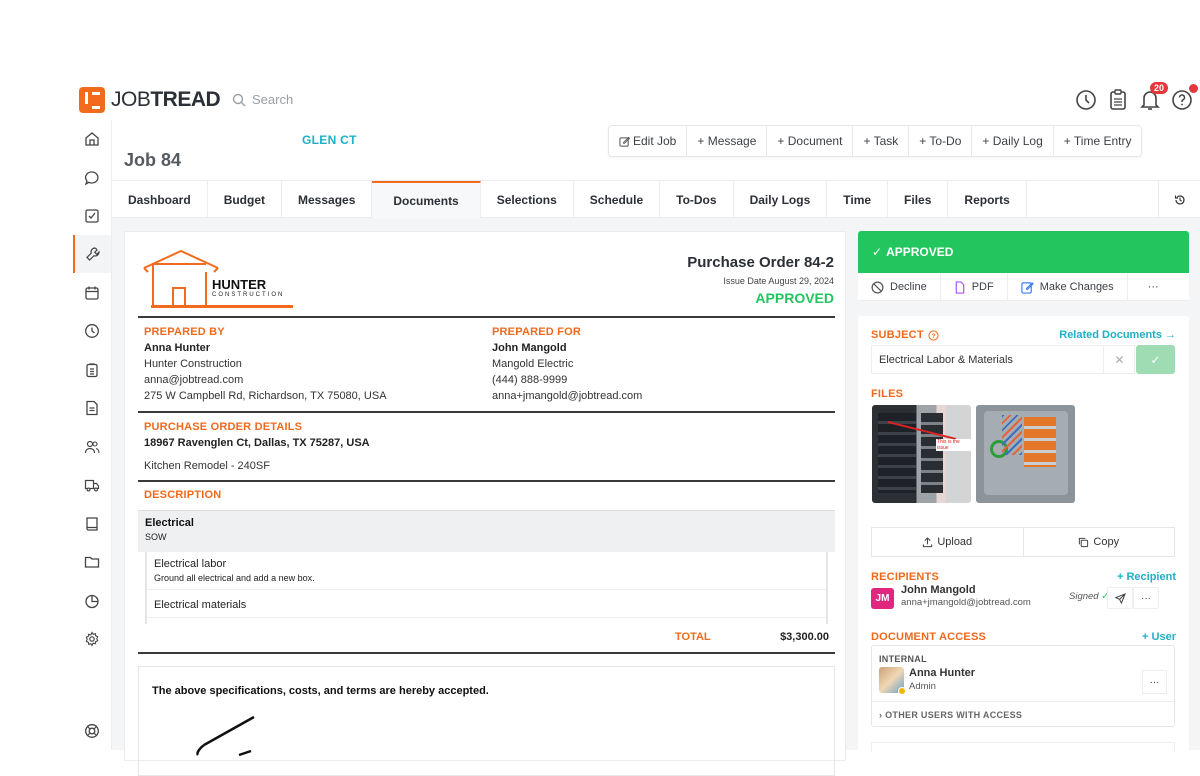  I want to click on sidebar-item-catalog, so click(92, 524).